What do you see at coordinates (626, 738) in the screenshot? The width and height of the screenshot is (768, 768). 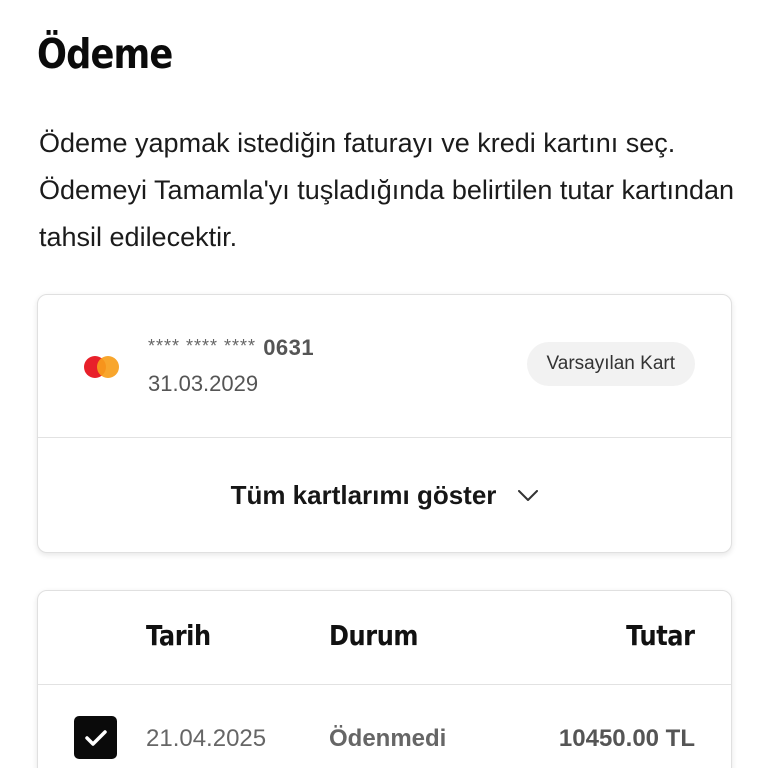 I see `bill-amount: 10450.00 TL` at bounding box center [626, 738].